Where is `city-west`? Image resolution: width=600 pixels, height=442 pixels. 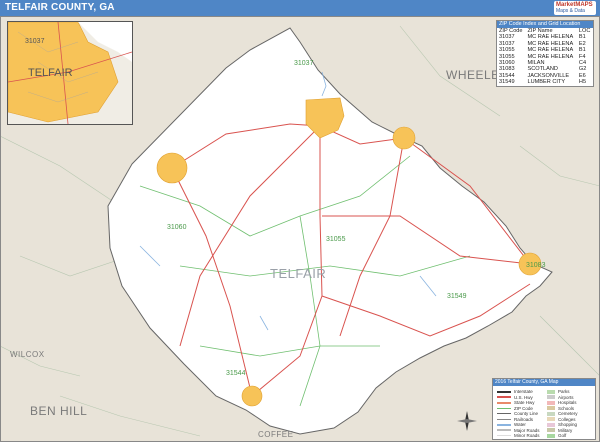
city-west is located at coordinates (172, 168).